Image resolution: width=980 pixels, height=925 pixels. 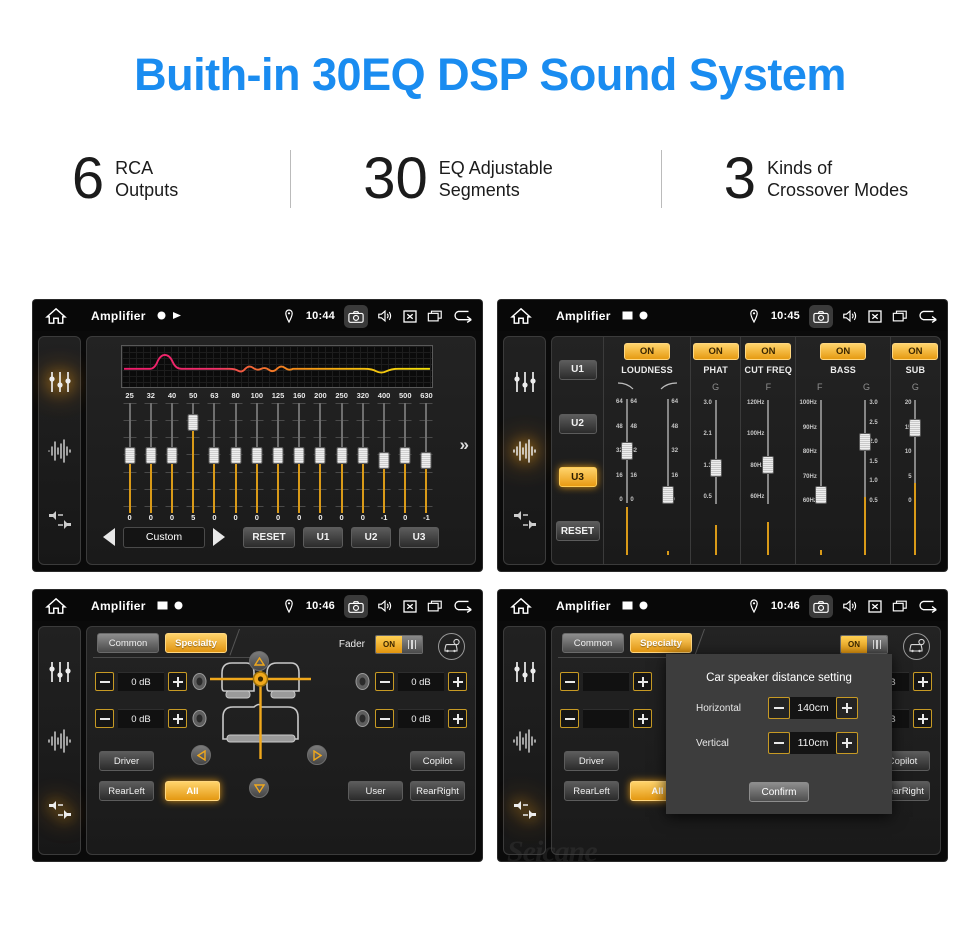 What do you see at coordinates (219, 537) in the screenshot?
I see `preset-next-button` at bounding box center [219, 537].